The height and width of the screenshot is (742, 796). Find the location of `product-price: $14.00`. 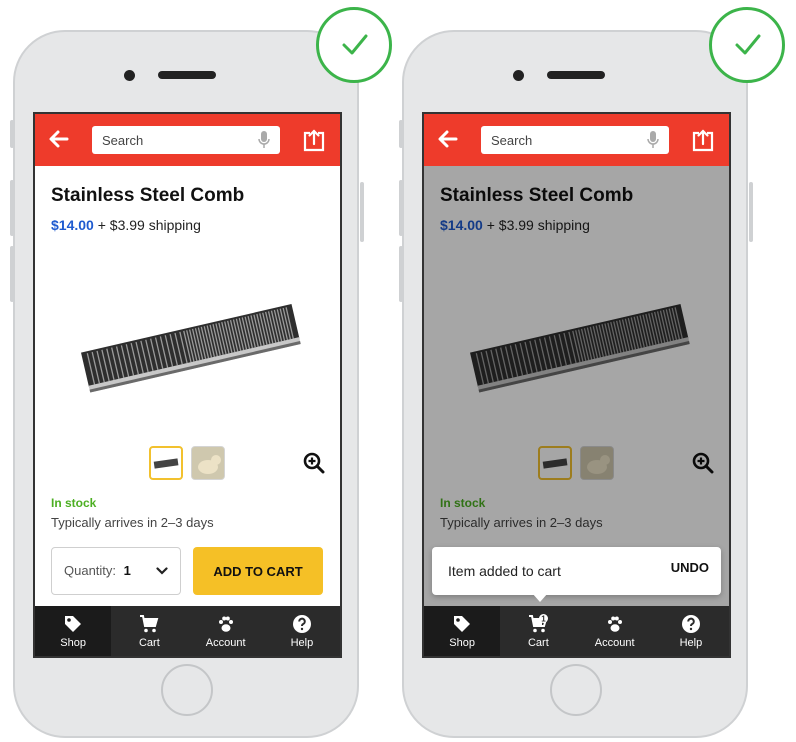

product-price: $14.00 is located at coordinates (72, 225).